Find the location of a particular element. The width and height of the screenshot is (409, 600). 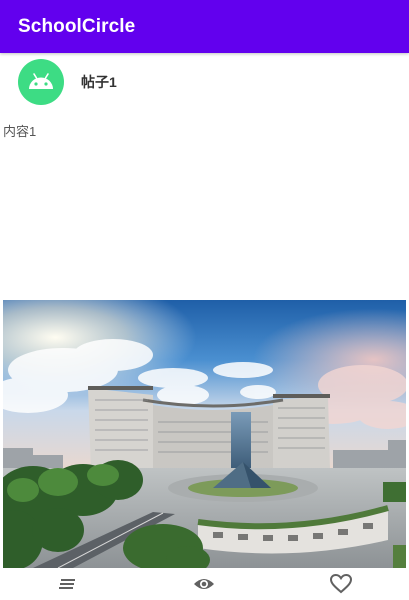

bottom-action-bar is located at coordinates (204, 584).